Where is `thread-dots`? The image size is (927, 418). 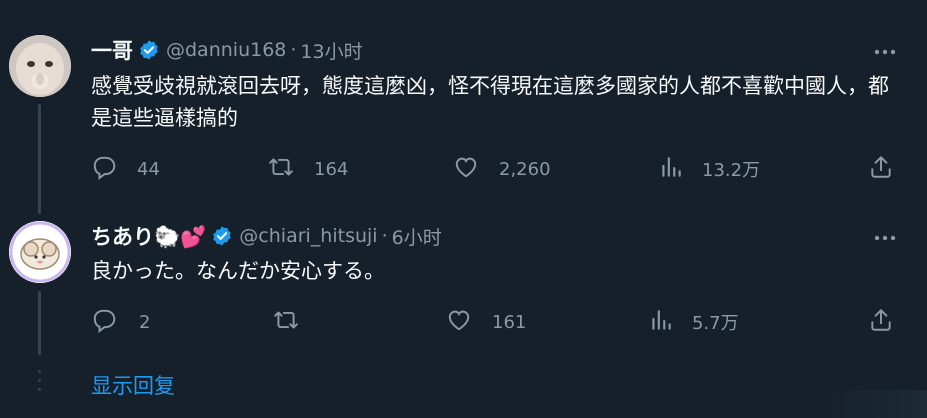 thread-dots is located at coordinates (39, 383).